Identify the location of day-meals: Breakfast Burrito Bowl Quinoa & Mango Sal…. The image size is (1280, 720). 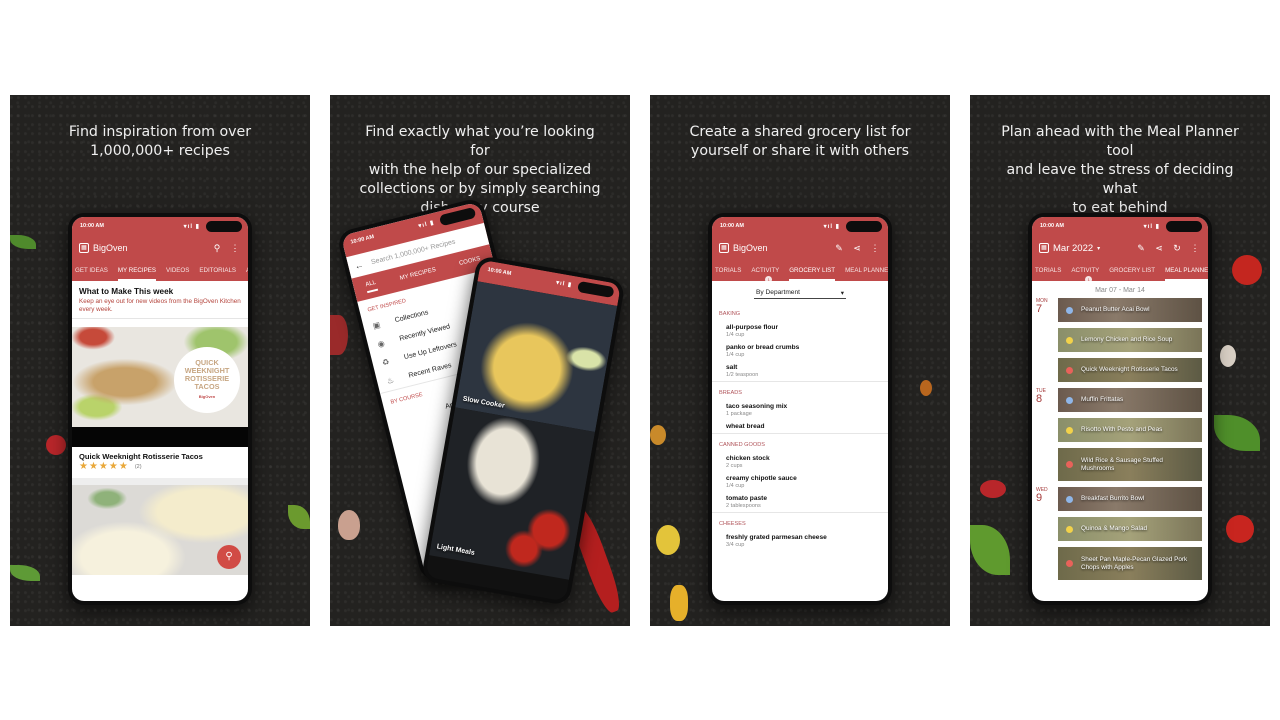
(1130, 536).